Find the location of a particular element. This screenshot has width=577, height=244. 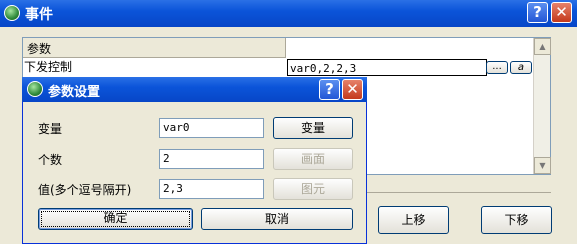

element-button: 图元 is located at coordinates (313, 189).